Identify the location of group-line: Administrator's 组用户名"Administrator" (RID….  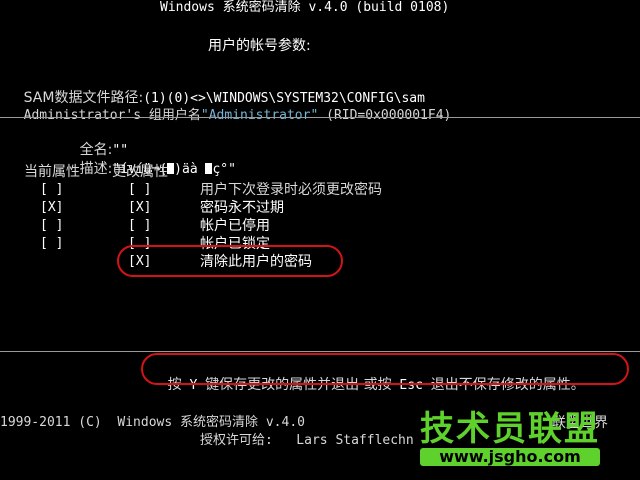
(230, 108).